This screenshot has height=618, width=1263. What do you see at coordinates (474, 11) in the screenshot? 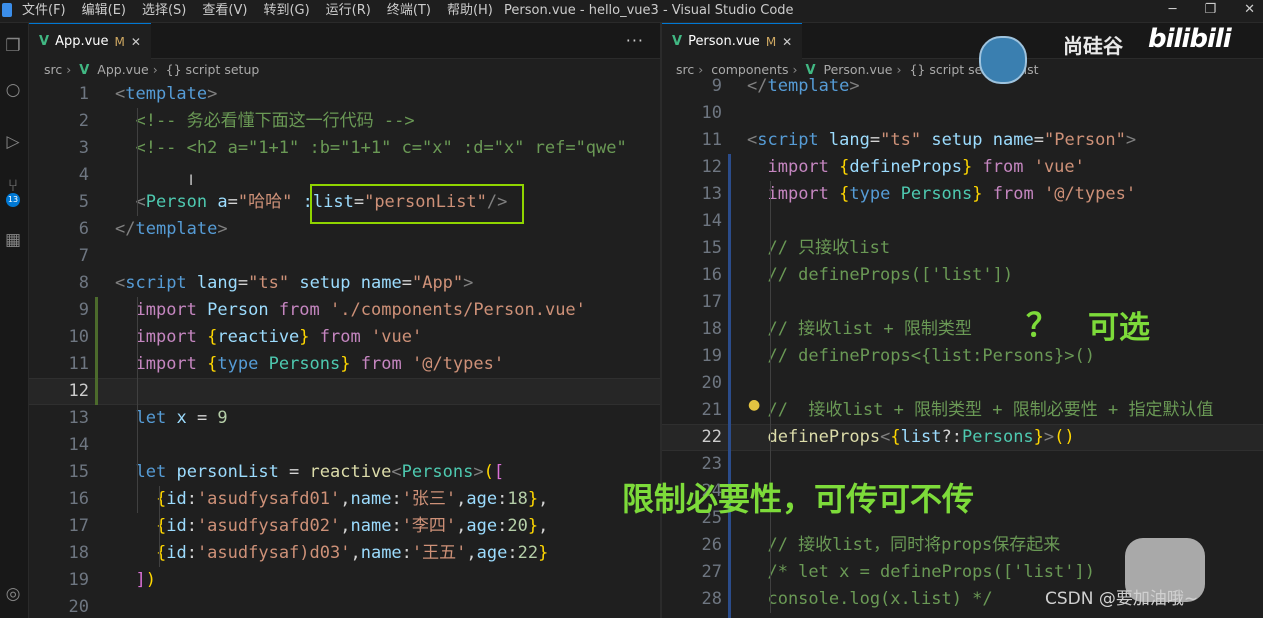
I see `menu-help: 帮助(H)` at bounding box center [474, 11].